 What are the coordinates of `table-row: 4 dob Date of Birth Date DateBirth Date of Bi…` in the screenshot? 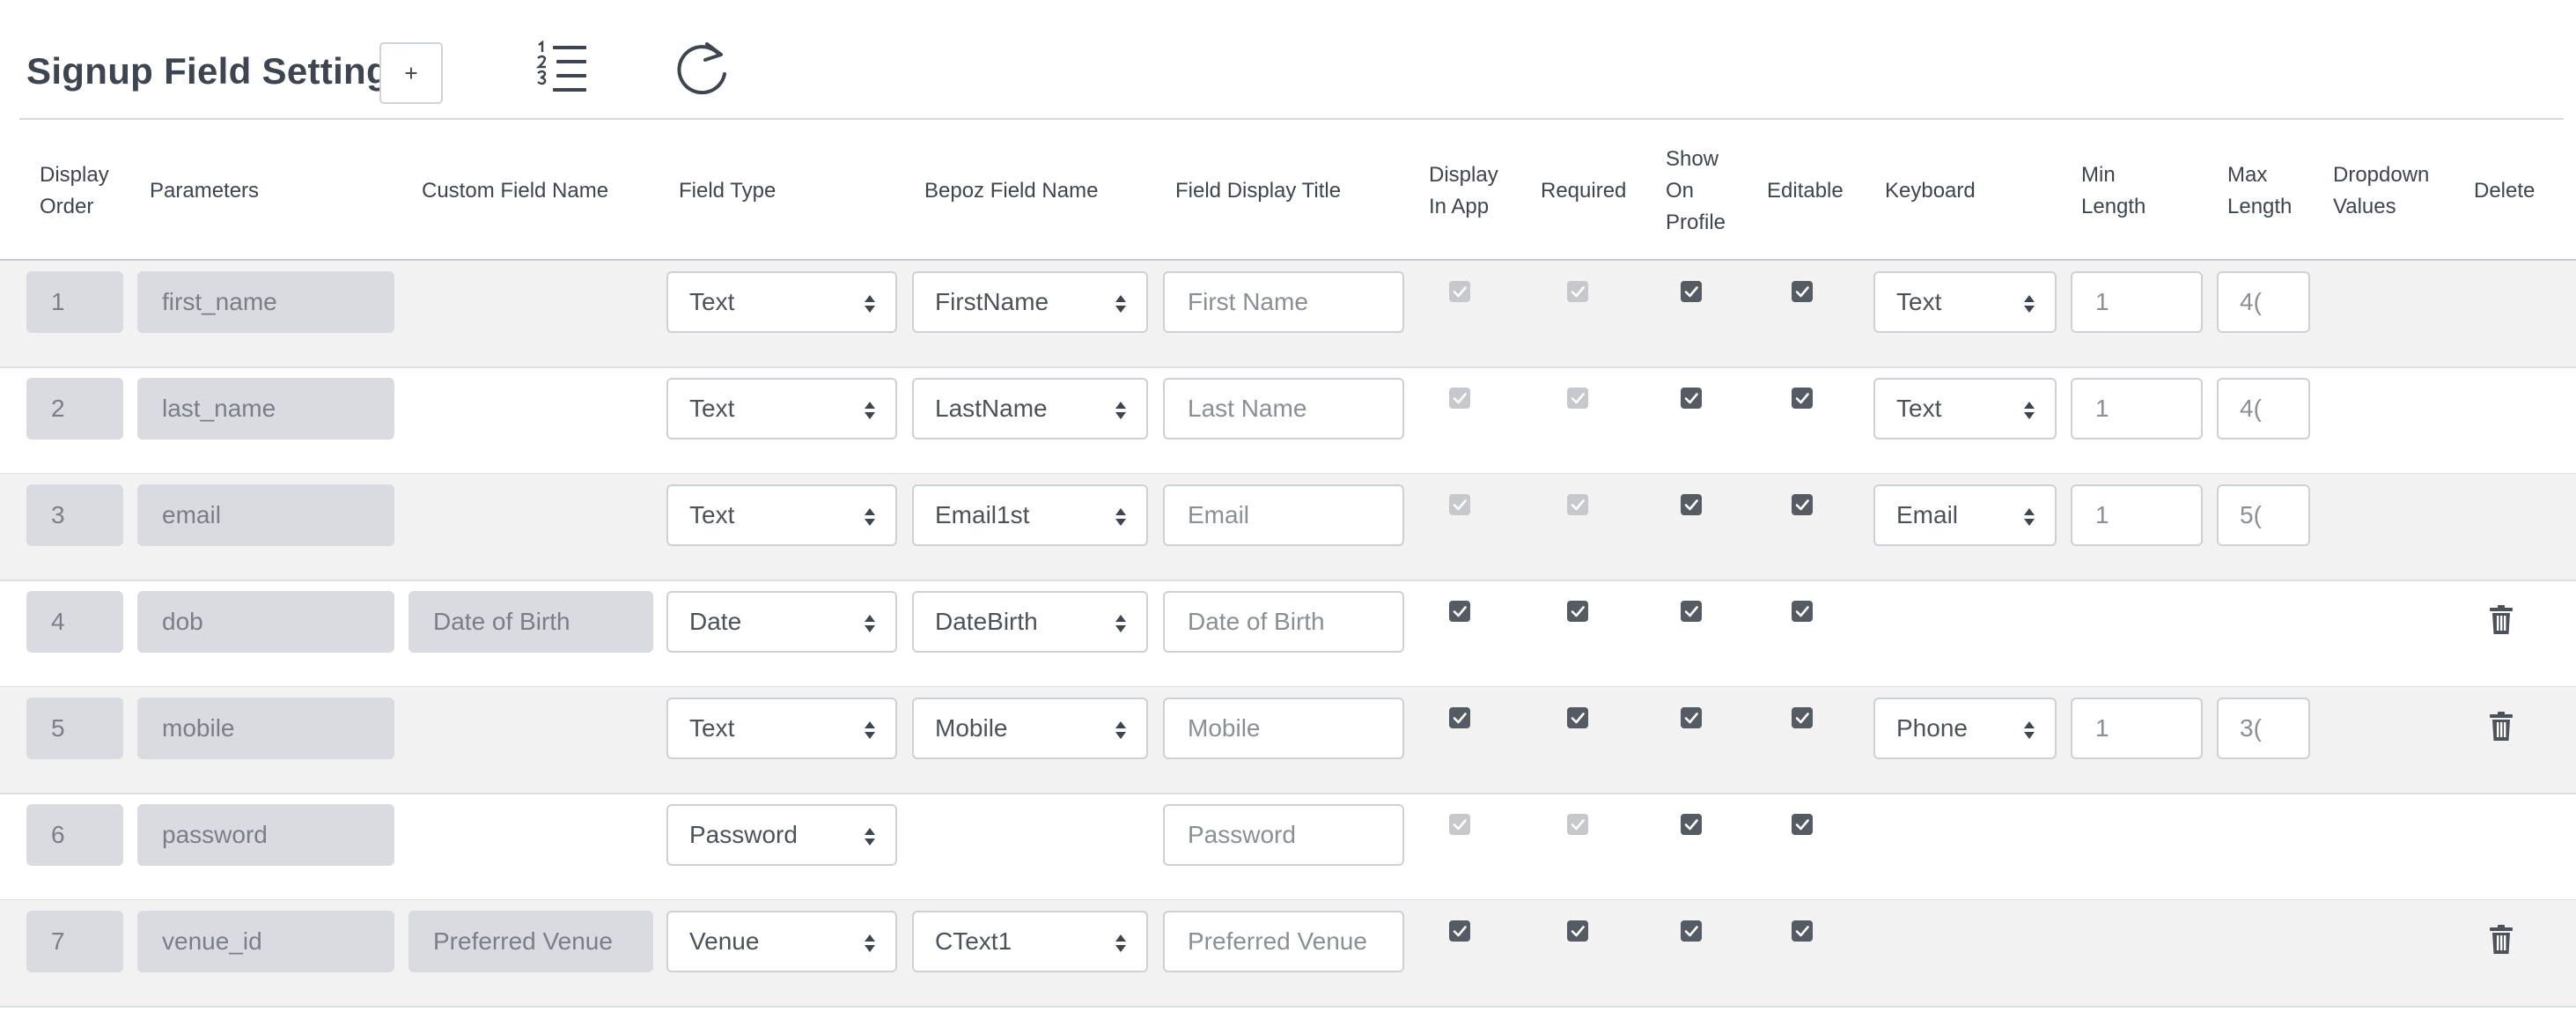 It's located at (1288, 634).